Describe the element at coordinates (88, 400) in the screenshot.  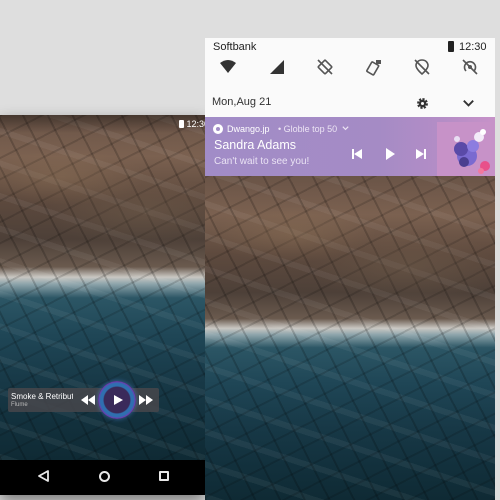
I see `rewind-icon` at that location.